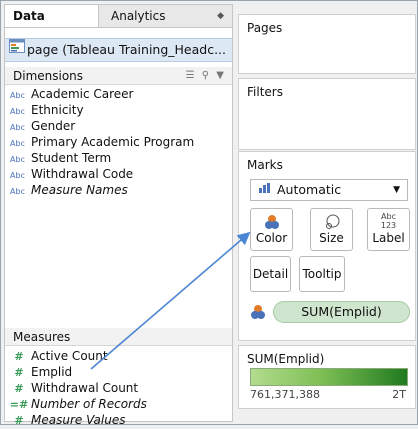 This screenshot has height=429, width=418. What do you see at coordinates (17, 191) in the screenshot?
I see `abc-type-icon: Abc` at bounding box center [17, 191].